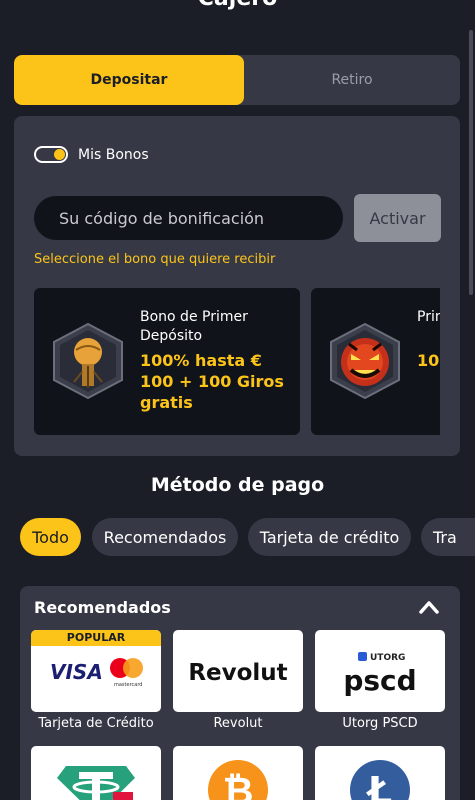  I want to click on cashier-tabs: Depositar Retiro, so click(237, 80).